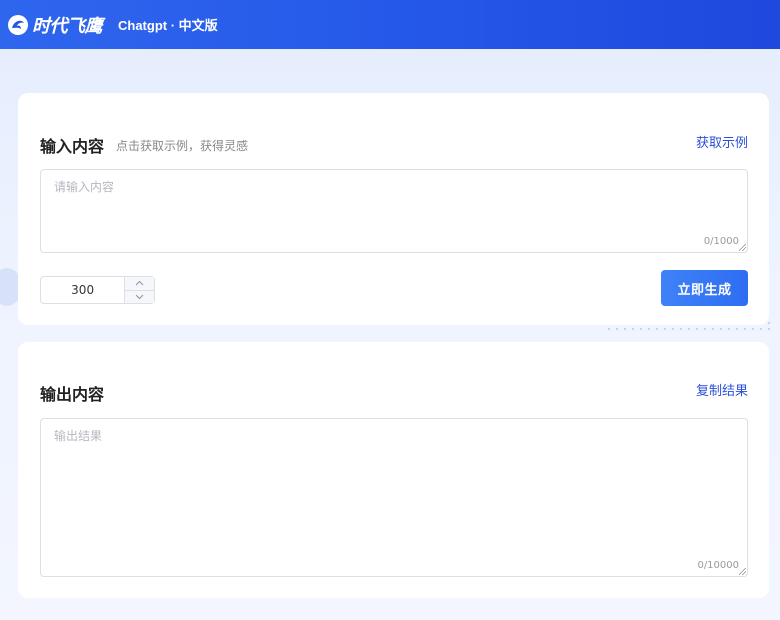  I want to click on product-label: Chatgpt · 中文版, so click(168, 25).